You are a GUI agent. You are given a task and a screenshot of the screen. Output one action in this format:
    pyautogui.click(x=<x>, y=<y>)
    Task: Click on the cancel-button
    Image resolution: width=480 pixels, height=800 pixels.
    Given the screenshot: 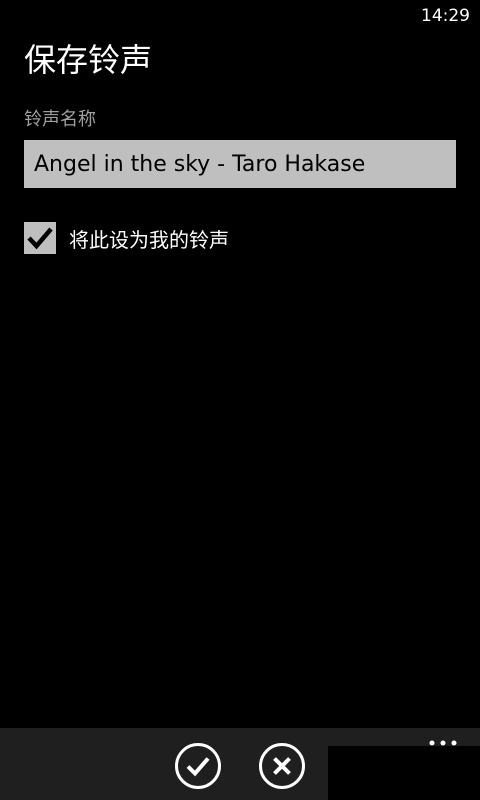 What is the action you would take?
    pyautogui.click(x=282, y=766)
    